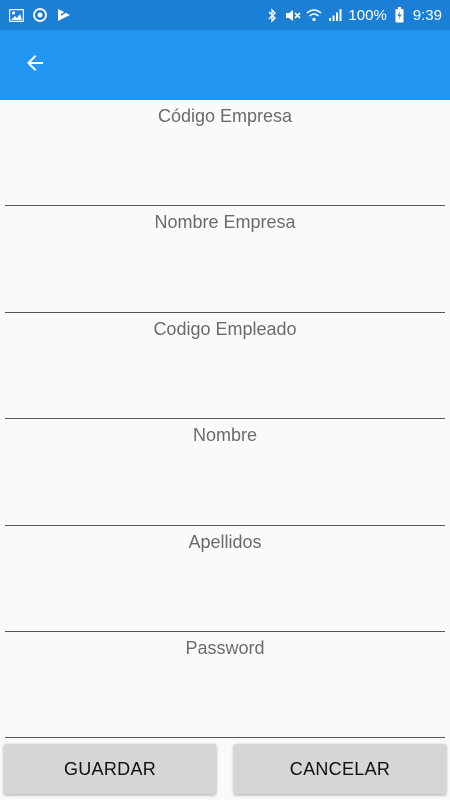 The image size is (450, 800). Describe the element at coordinates (335, 15) in the screenshot. I see `signal-icon` at that location.